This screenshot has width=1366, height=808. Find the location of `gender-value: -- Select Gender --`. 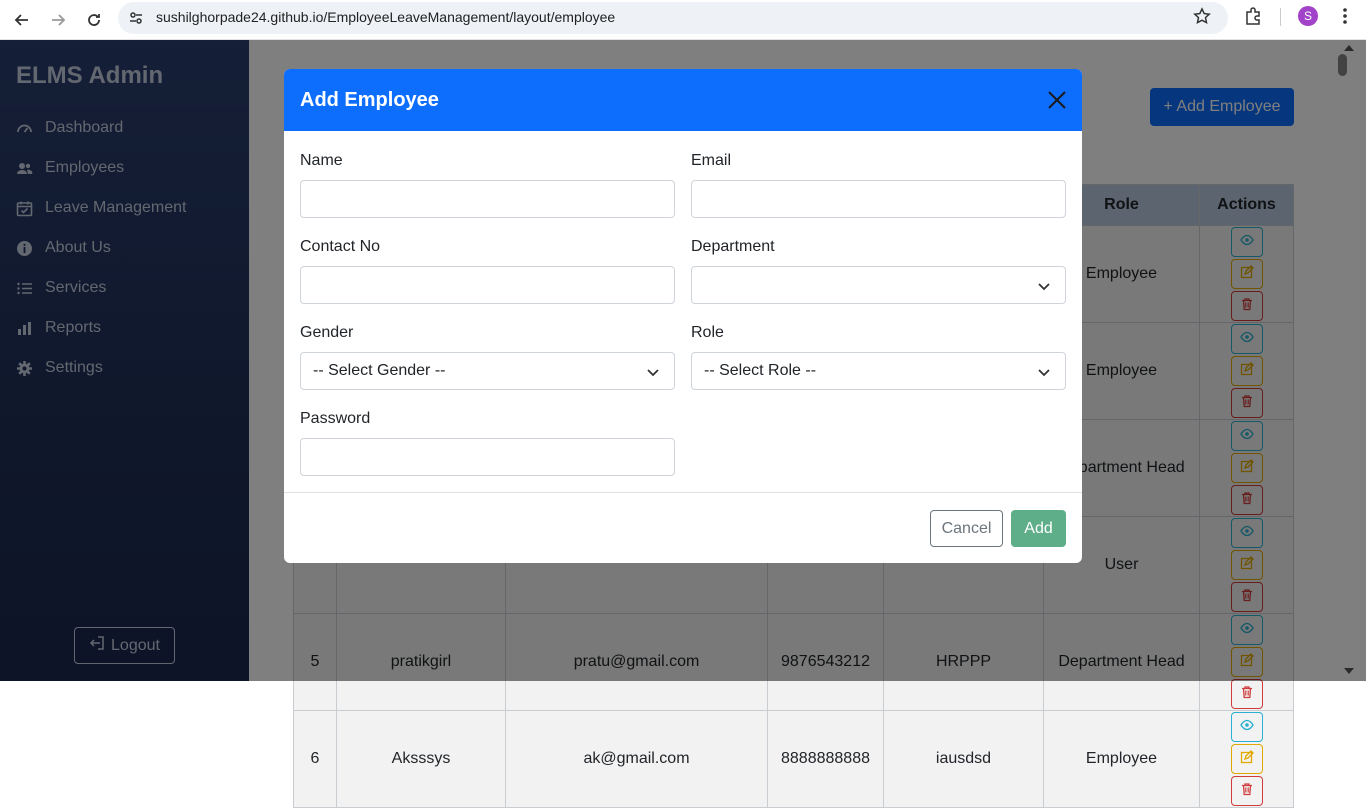

gender-value: -- Select Gender -- is located at coordinates (379, 370).